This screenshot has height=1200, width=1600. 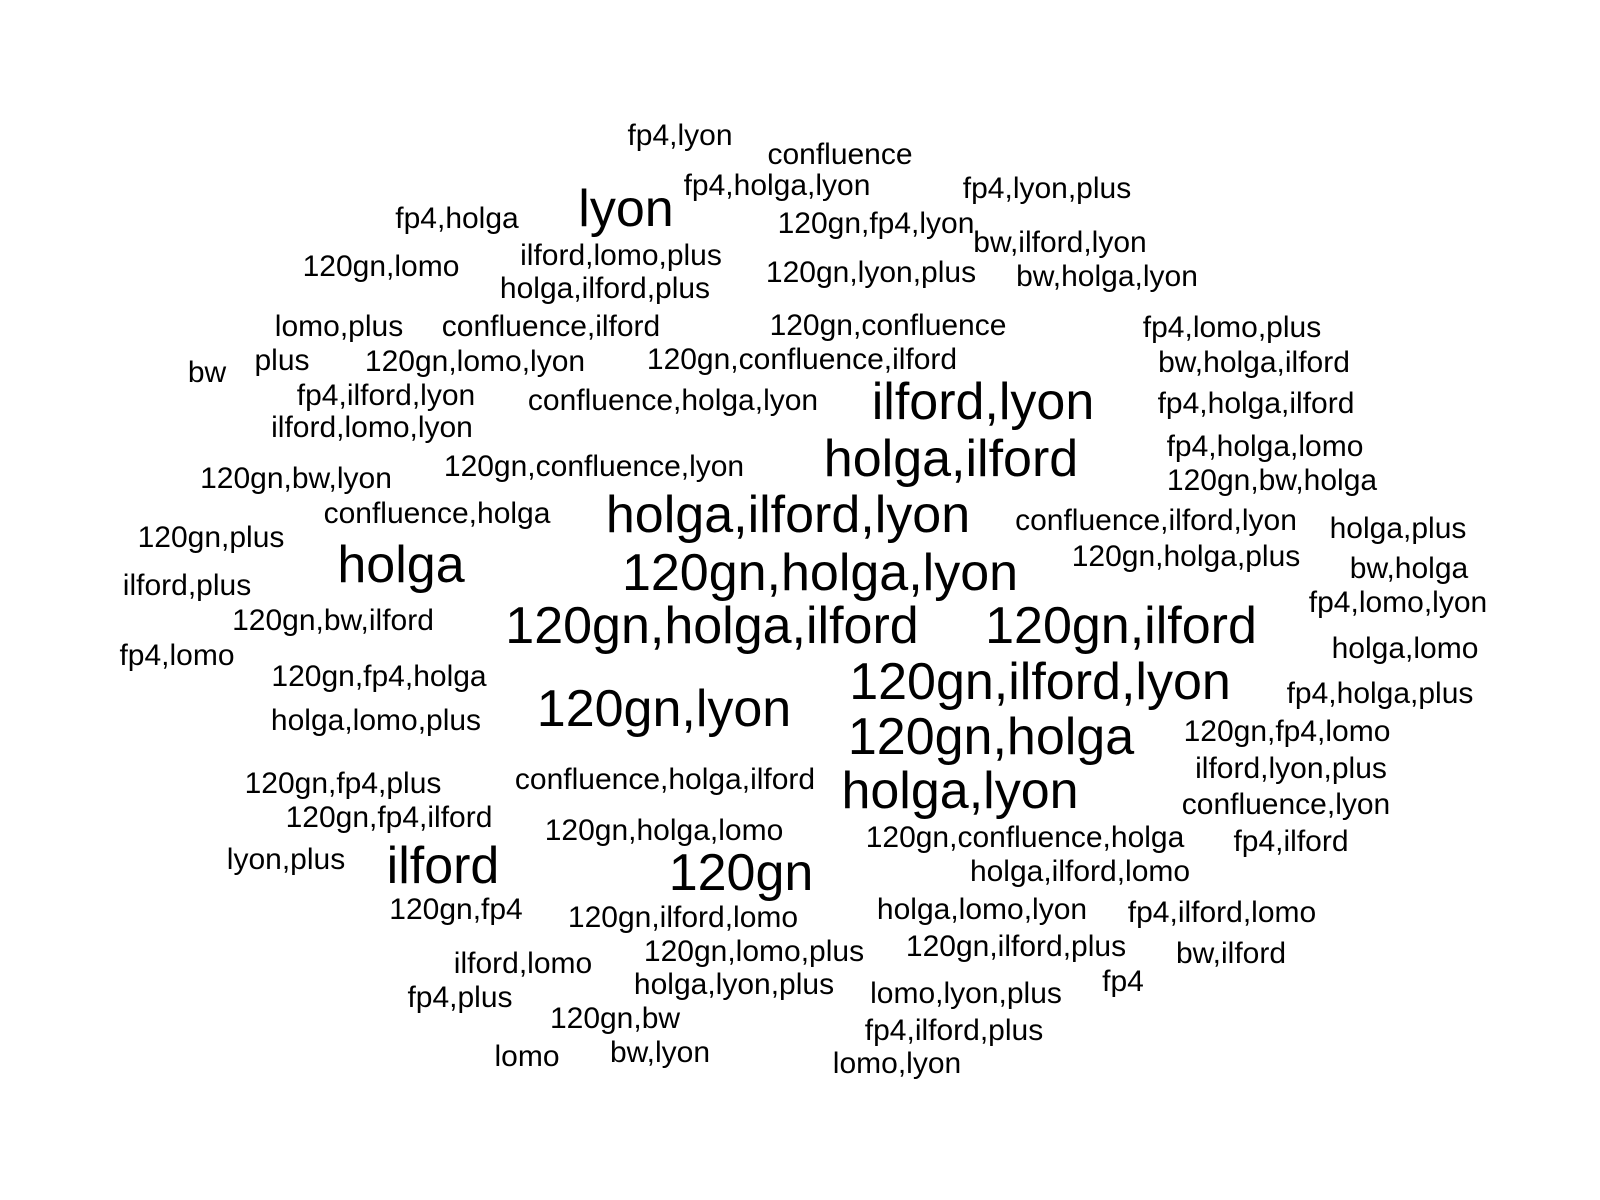 I want to click on word-120gn: 120gn, so click(x=741, y=873).